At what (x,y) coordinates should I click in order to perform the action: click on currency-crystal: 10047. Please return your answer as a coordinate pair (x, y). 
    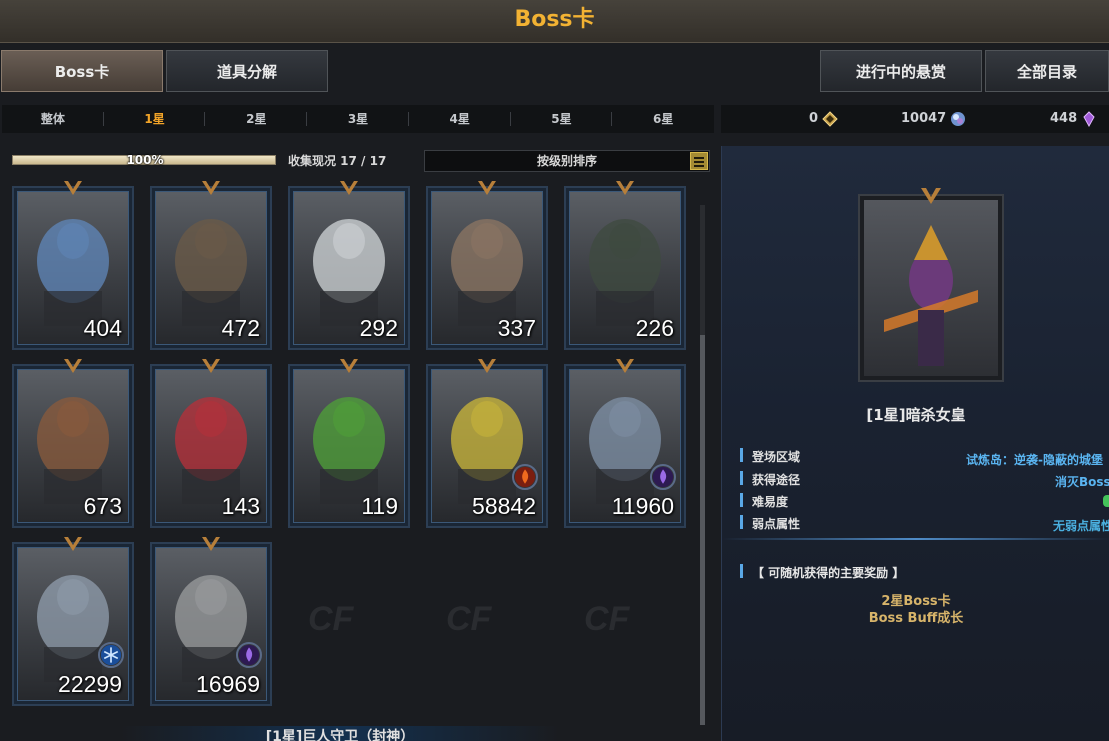
    Looking at the image, I should click on (933, 119).